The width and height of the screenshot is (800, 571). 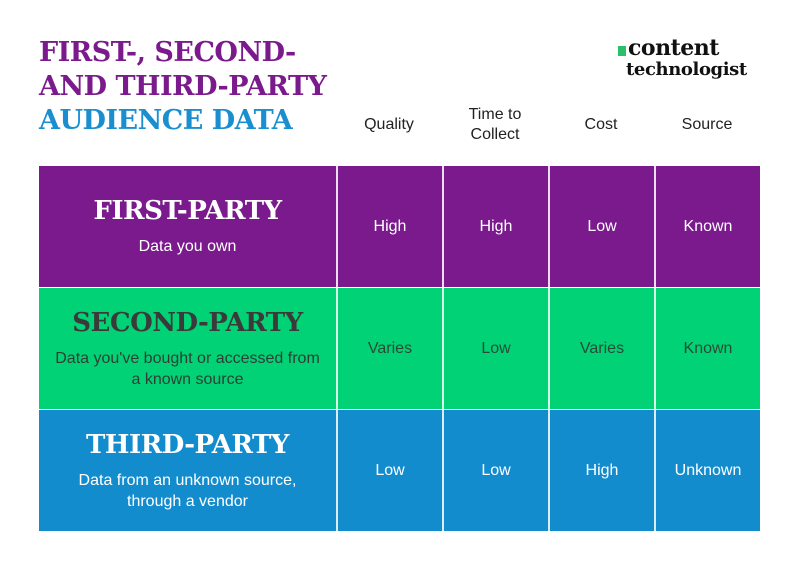 I want to click on title-line-2: AND THIRD-PARTY, so click(x=183, y=86).